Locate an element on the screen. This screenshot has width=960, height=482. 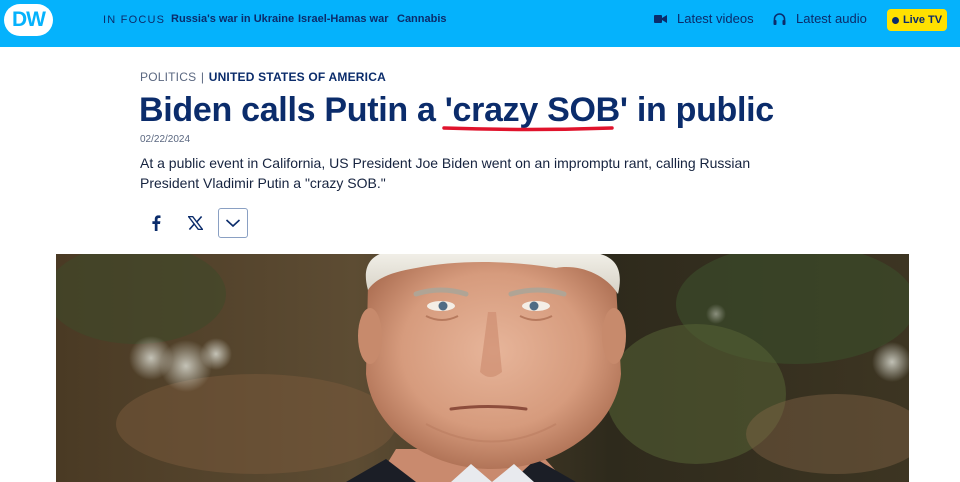
facebook-icon is located at coordinates (156, 223).